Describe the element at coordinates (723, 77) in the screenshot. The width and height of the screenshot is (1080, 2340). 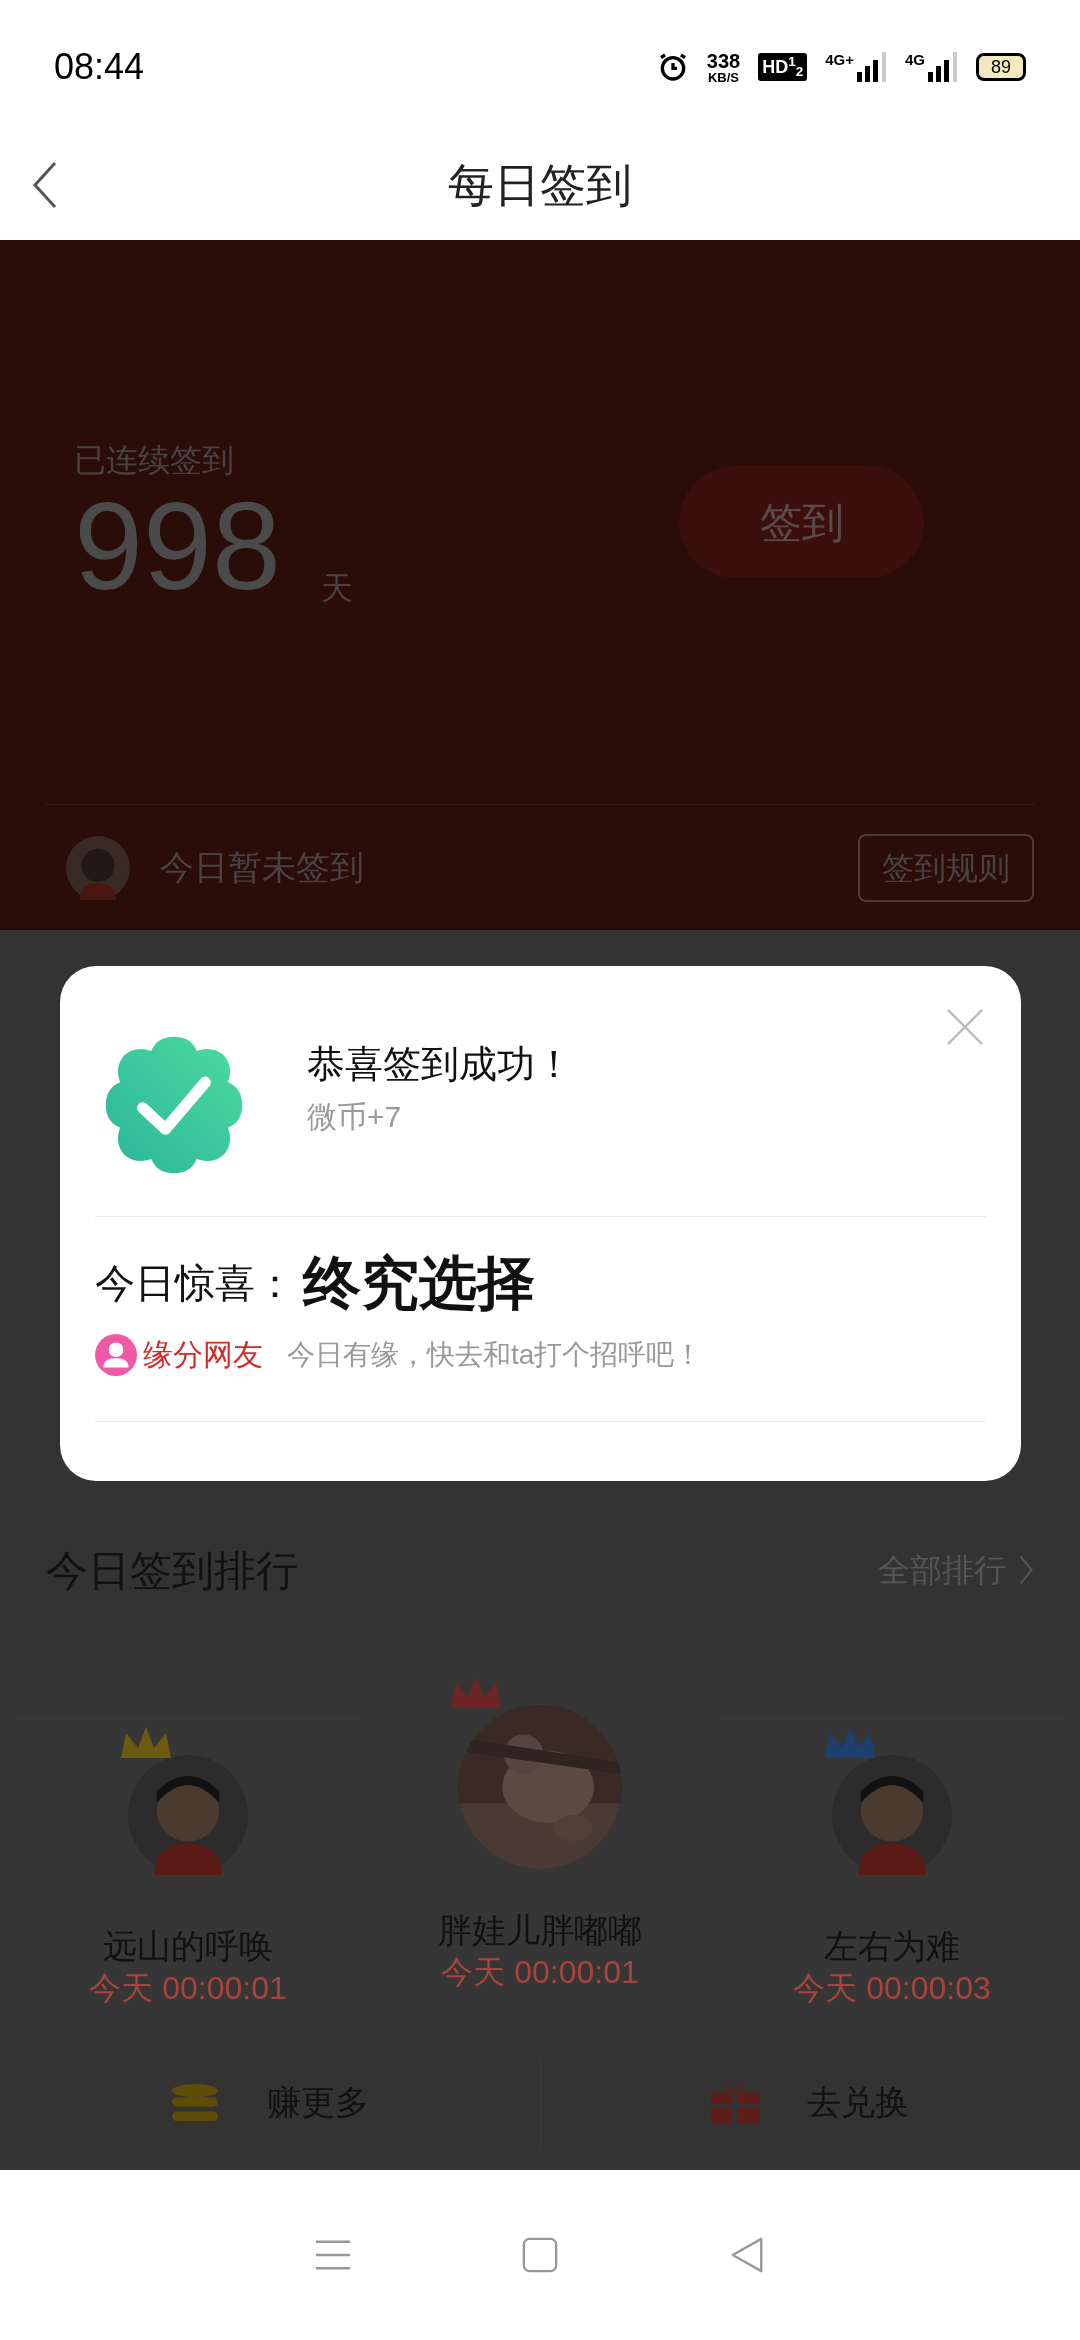
I see `net-speed-unit: KB/S` at that location.